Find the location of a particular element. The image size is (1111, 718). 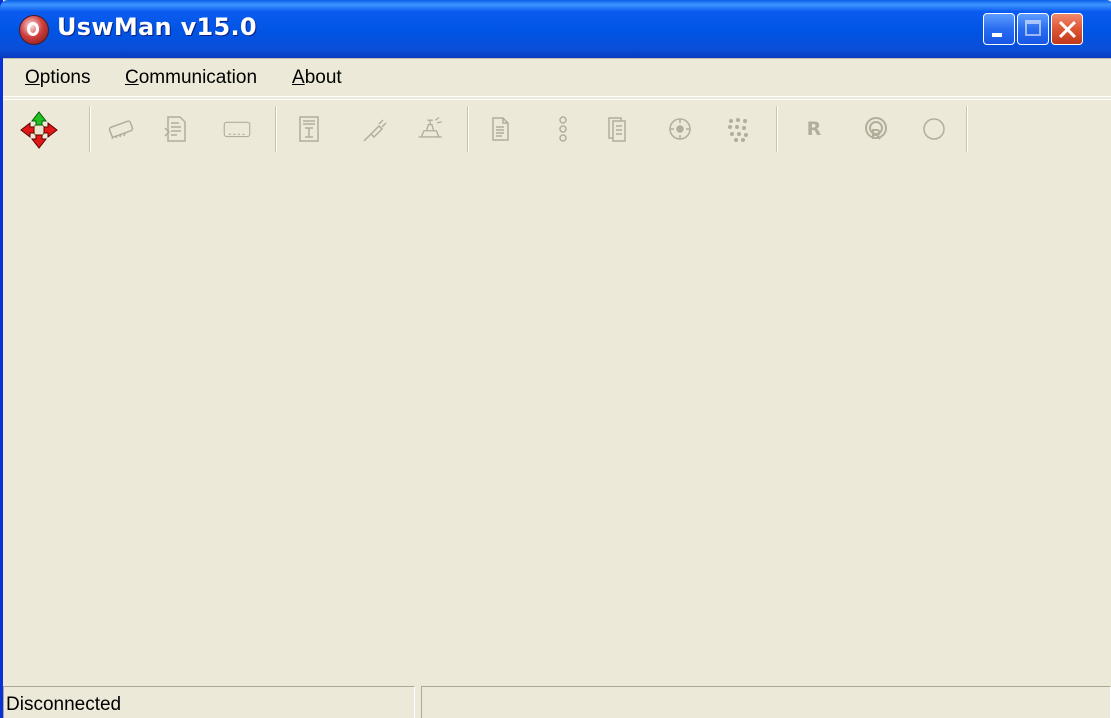

status-bar: Disconnected is located at coordinates (557, 701).